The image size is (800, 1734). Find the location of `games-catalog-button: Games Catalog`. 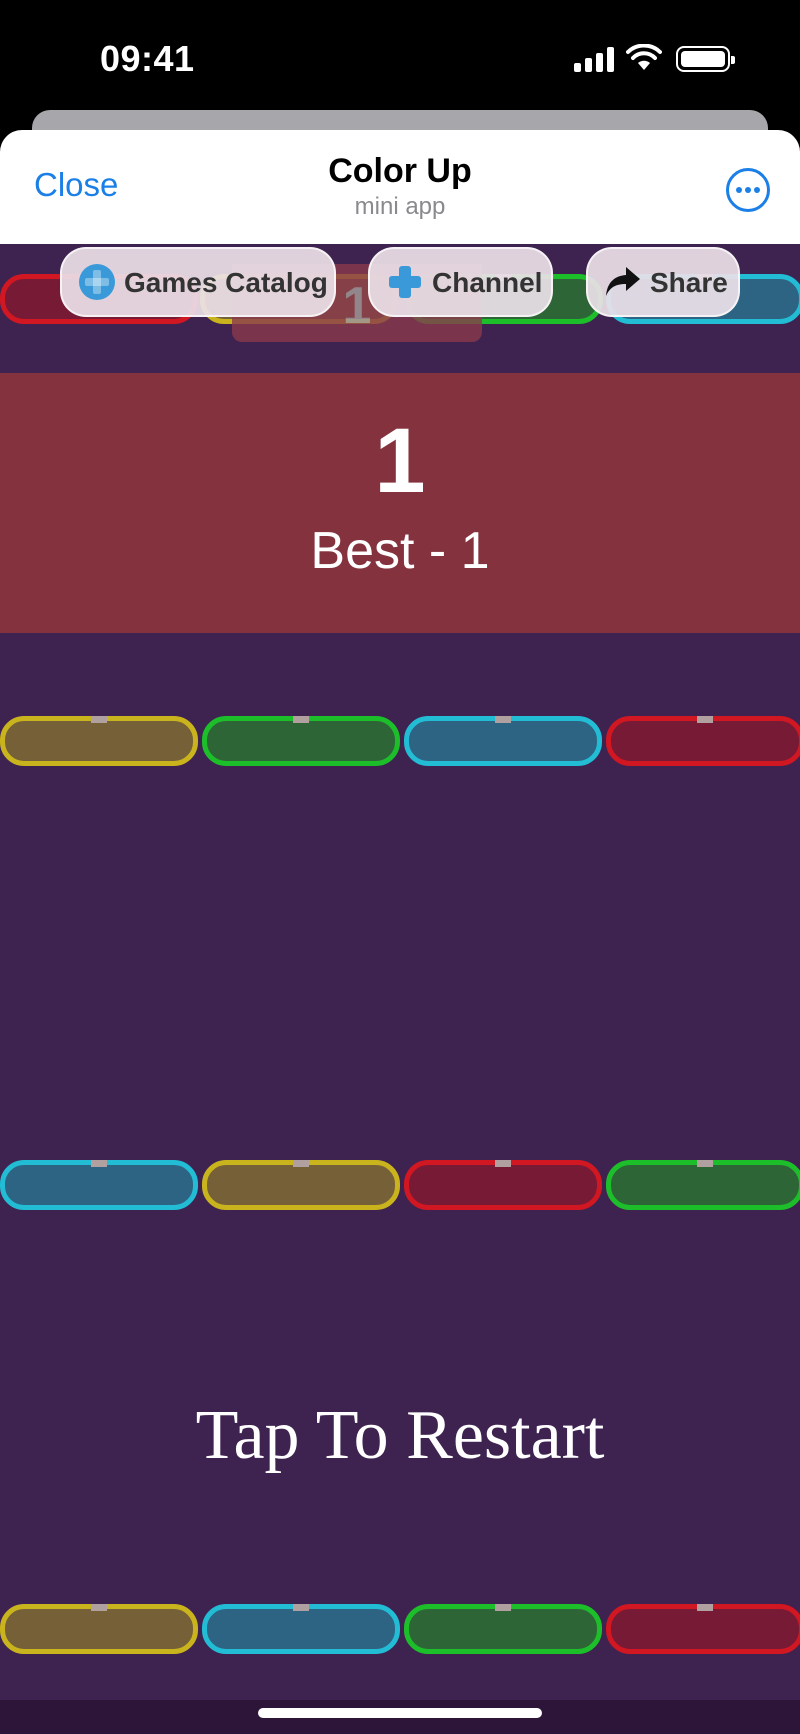

games-catalog-button: Games Catalog is located at coordinates (198, 282).